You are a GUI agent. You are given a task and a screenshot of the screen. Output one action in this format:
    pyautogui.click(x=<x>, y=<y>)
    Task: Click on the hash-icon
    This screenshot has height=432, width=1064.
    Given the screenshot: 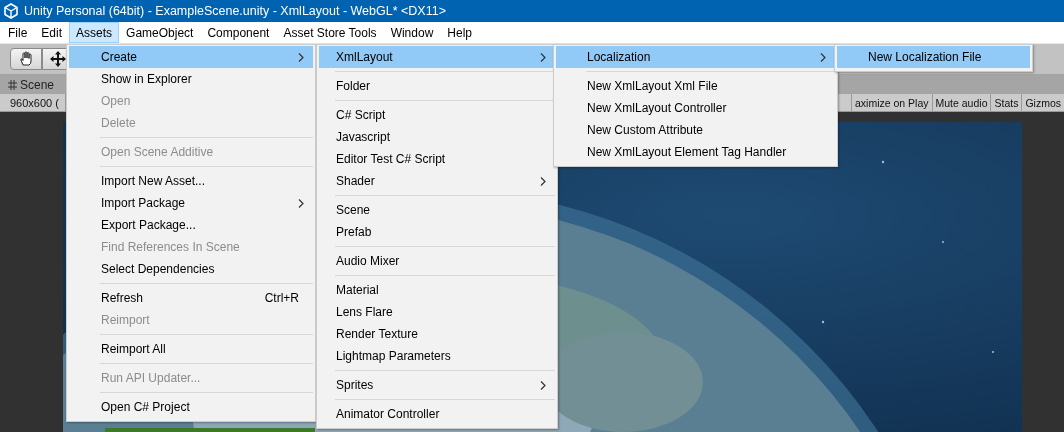 What is the action you would take?
    pyautogui.click(x=12, y=85)
    